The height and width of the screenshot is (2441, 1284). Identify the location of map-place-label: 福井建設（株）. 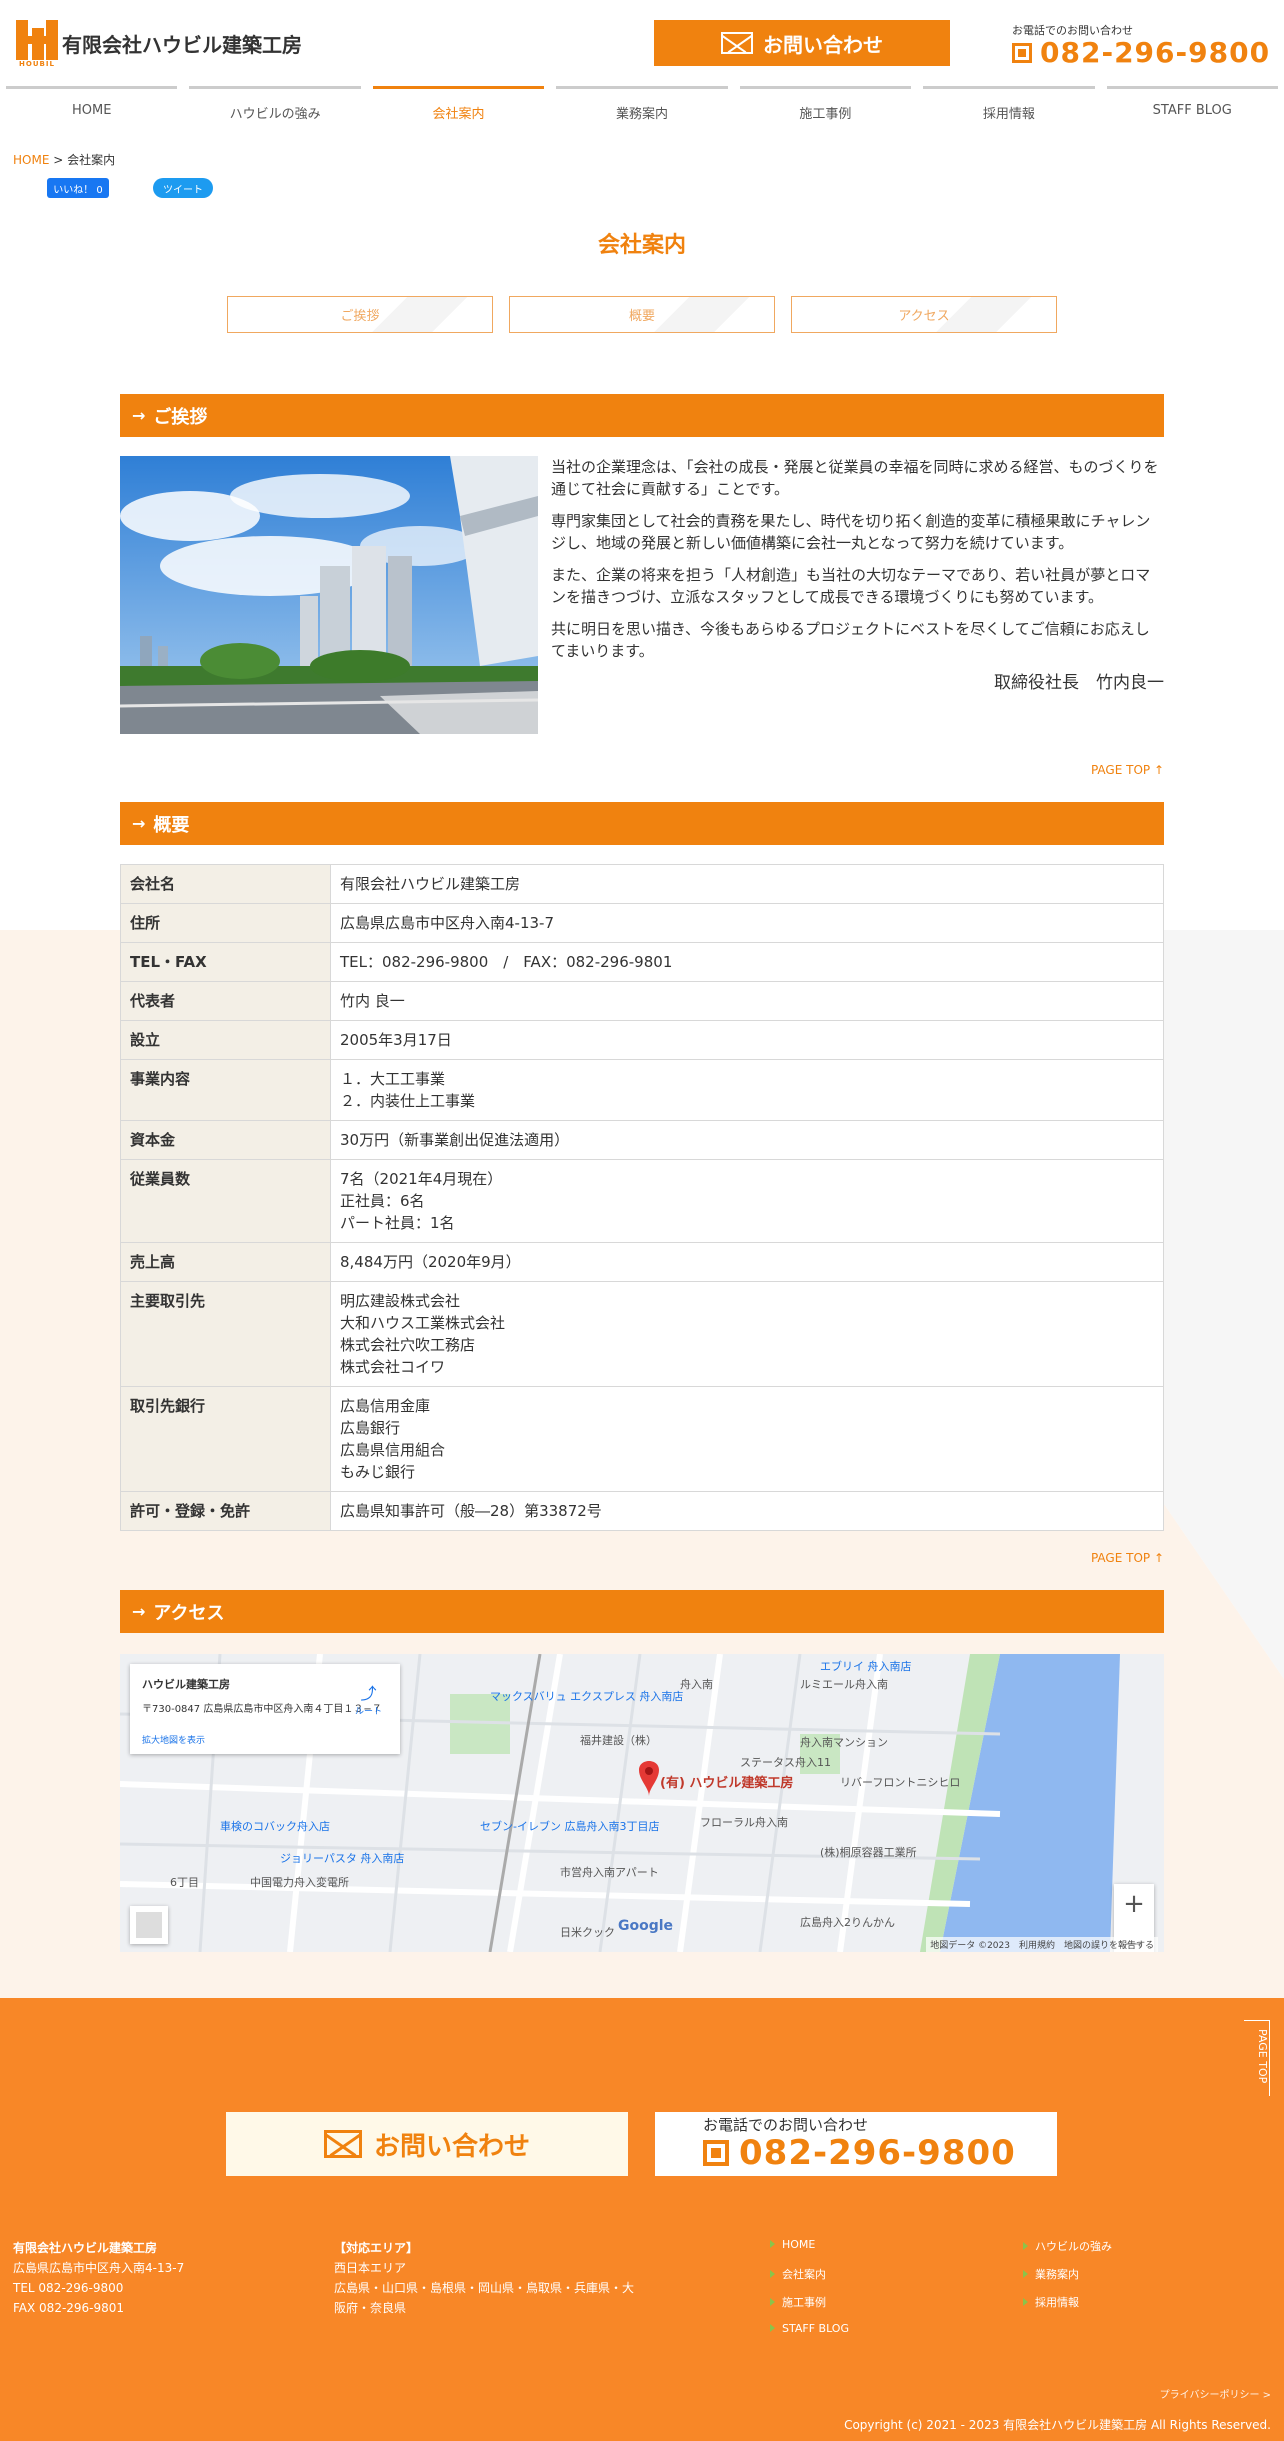
(618, 1740).